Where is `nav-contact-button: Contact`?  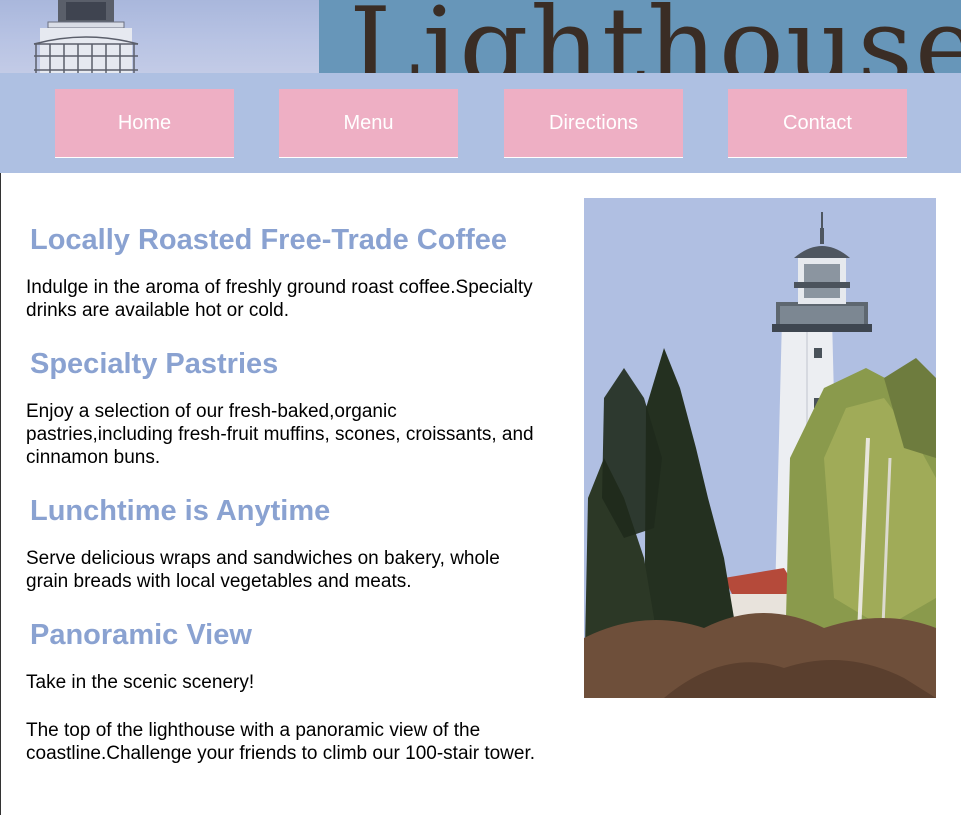
nav-contact-button: Contact is located at coordinates (817, 123).